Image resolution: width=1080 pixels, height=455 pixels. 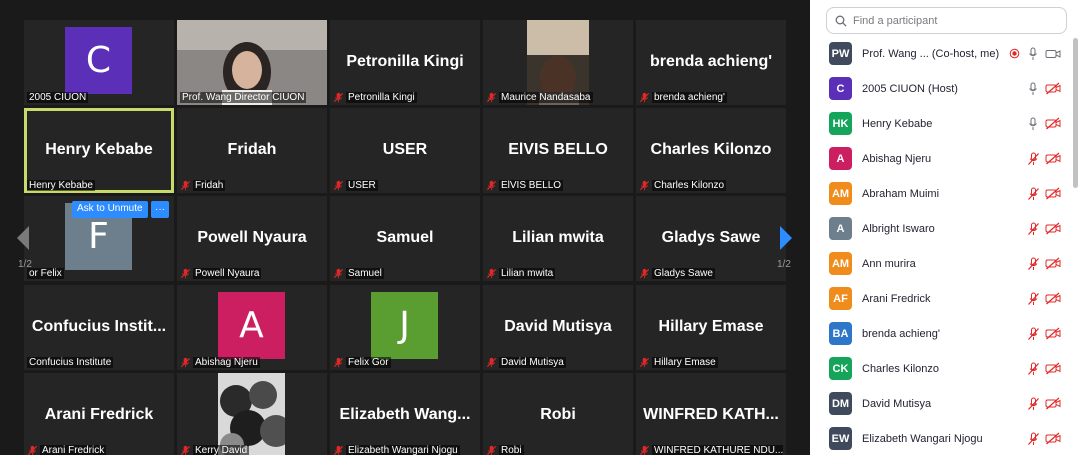 What do you see at coordinates (941, 228) in the screenshot?
I see `participant-list-item: A Albright Iswaro` at bounding box center [941, 228].